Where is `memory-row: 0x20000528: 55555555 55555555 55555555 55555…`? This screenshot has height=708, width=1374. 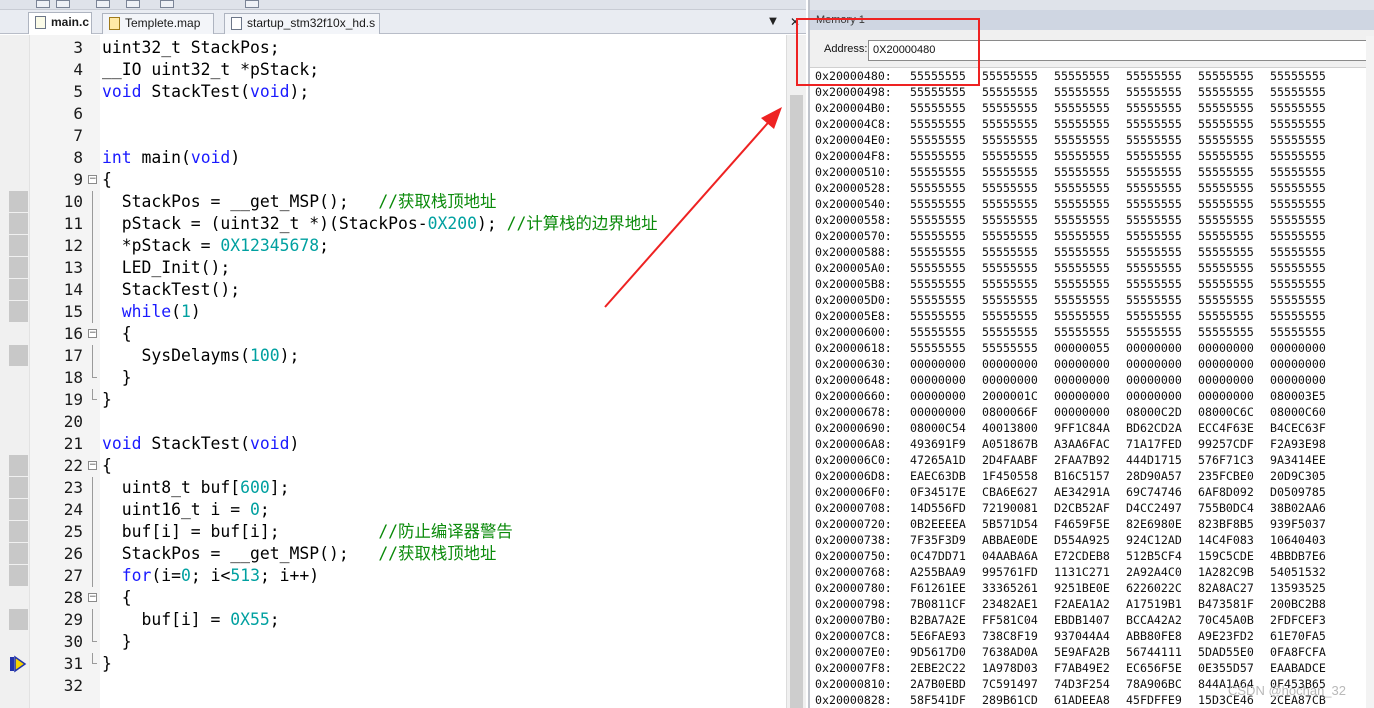
memory-row: 0x20000528: 55555555 55555555 55555555 55555… is located at coordinates (1094, 188).